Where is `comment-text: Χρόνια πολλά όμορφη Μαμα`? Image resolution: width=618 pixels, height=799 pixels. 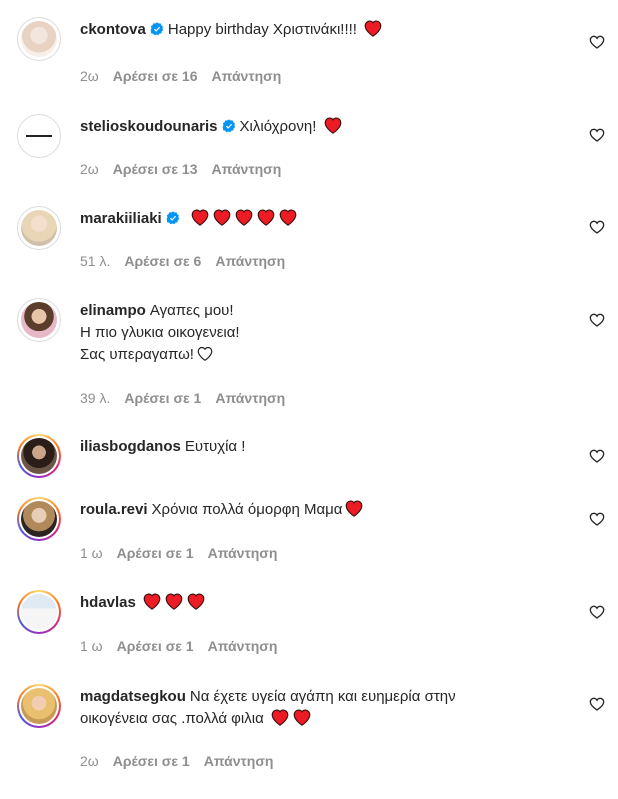
comment-text: Χρόνια πολλά όμορφη Μαμα is located at coordinates (247, 509).